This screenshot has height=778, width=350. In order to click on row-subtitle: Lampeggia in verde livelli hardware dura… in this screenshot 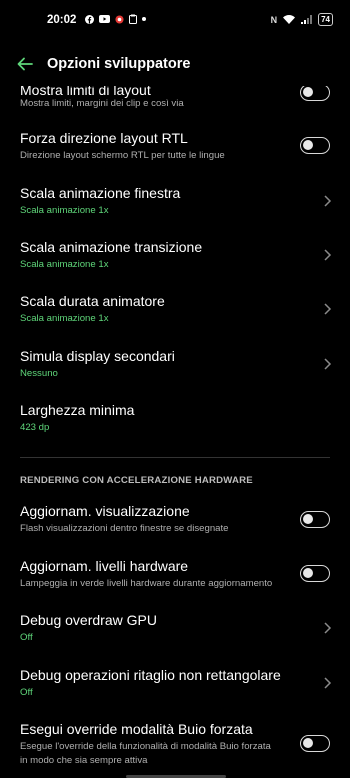, I will do `click(146, 583)`.